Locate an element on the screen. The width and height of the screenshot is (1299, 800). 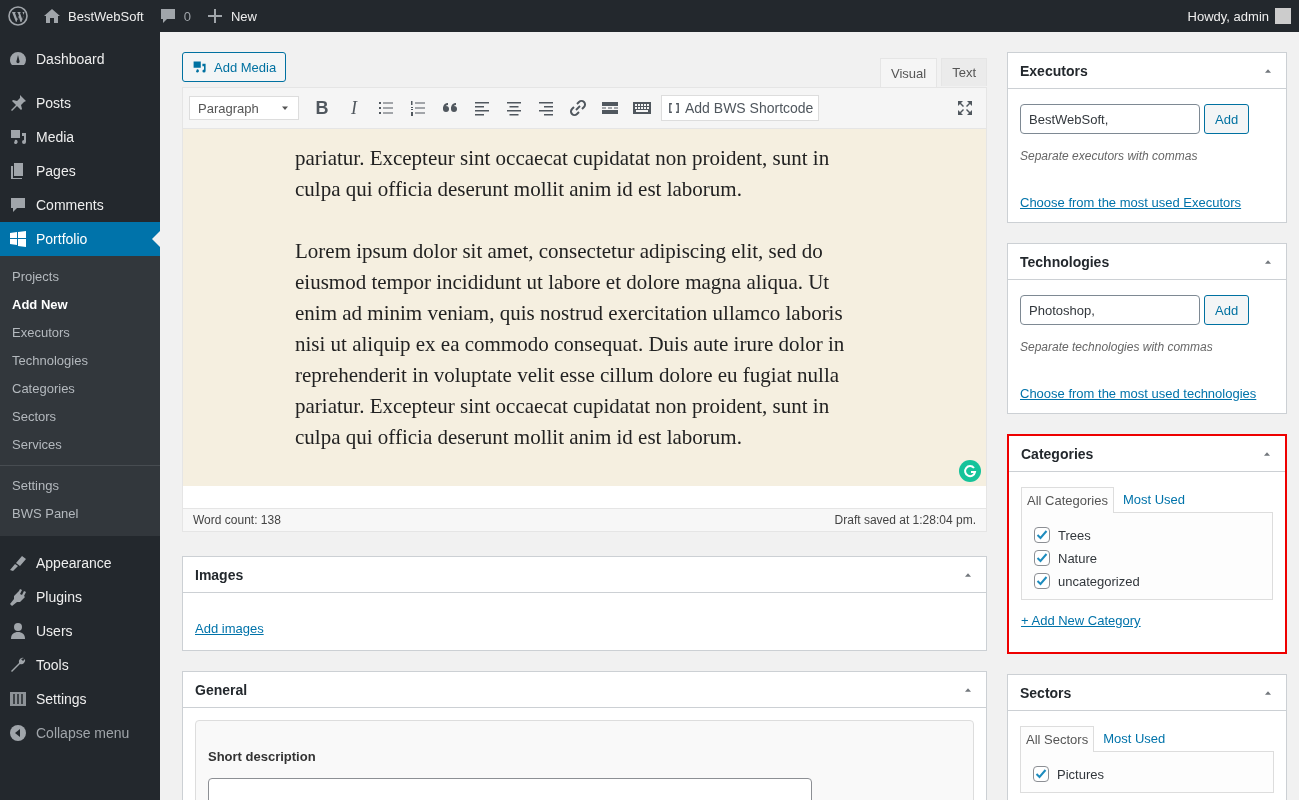
sliders-icon is located at coordinates (18, 699).